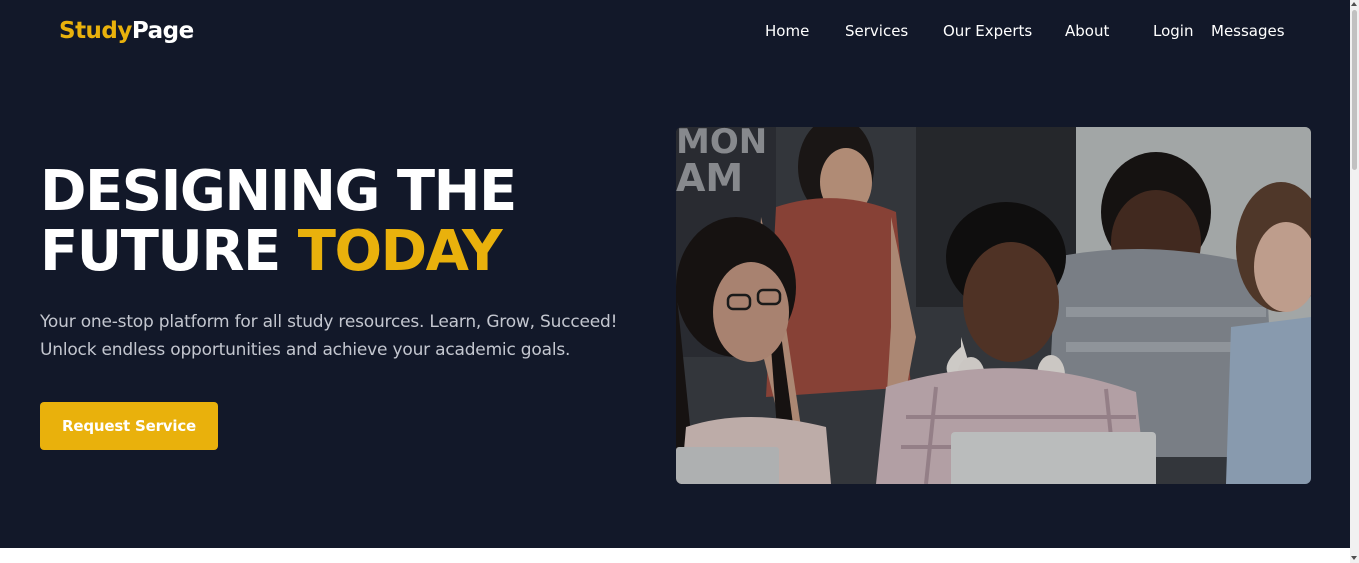  I want to click on nav-messages: Messages, so click(1248, 31).